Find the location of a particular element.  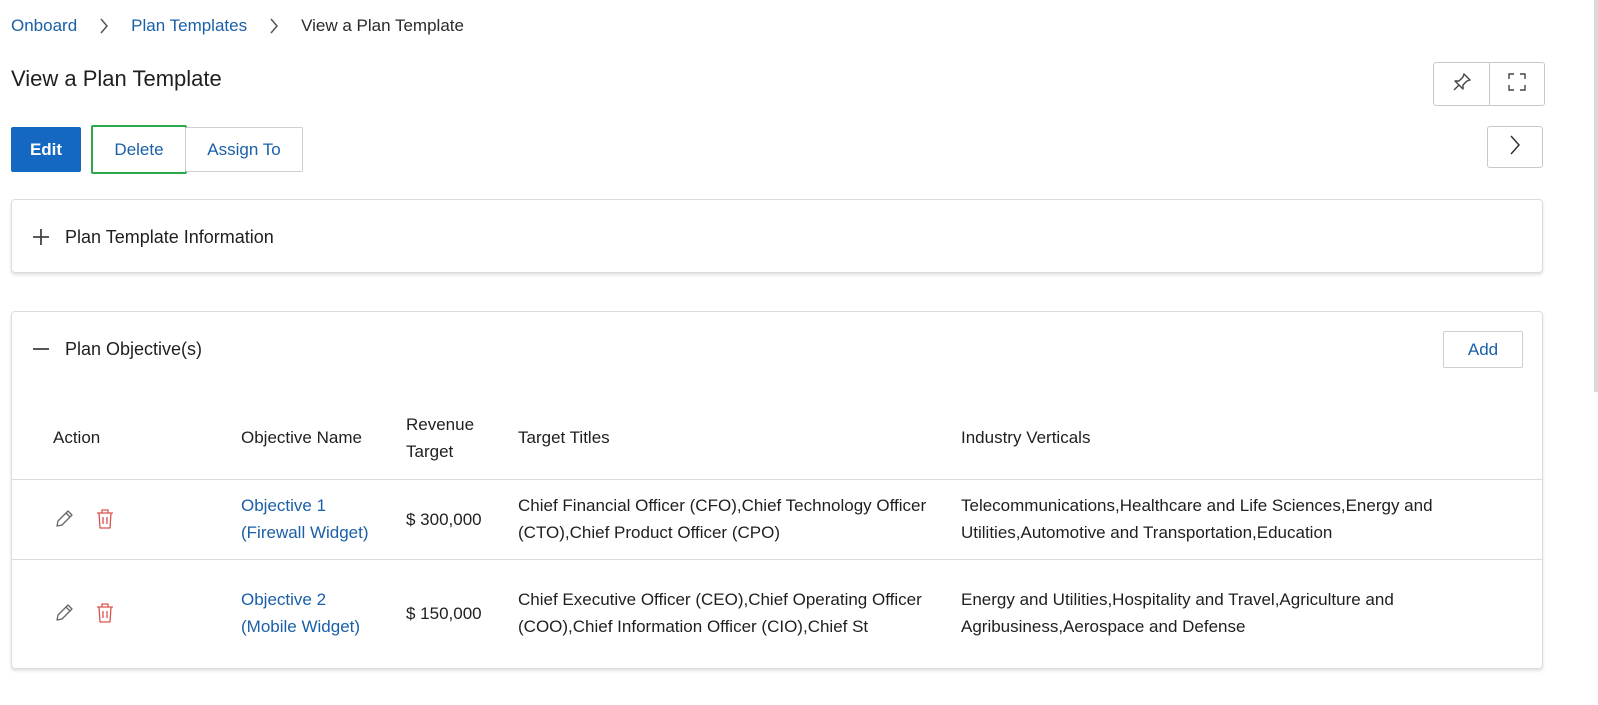

objective-name-cell: Objective 1 (Firewall Widget) is located at coordinates (322, 519).